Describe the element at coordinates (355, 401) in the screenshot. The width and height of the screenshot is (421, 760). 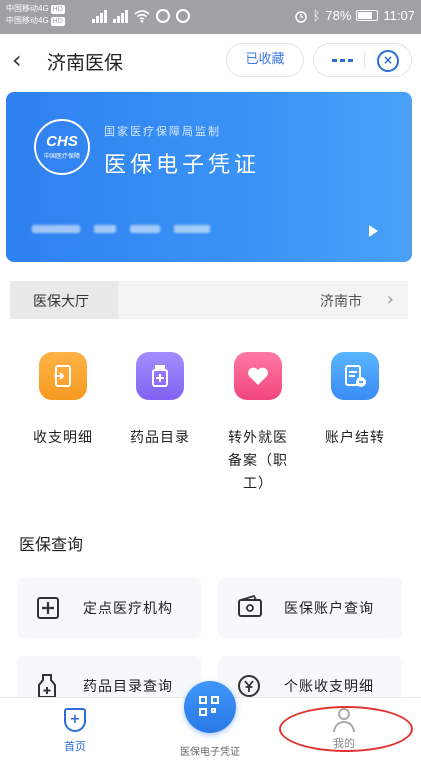
I see `service-account-transfer: 账户结转` at that location.